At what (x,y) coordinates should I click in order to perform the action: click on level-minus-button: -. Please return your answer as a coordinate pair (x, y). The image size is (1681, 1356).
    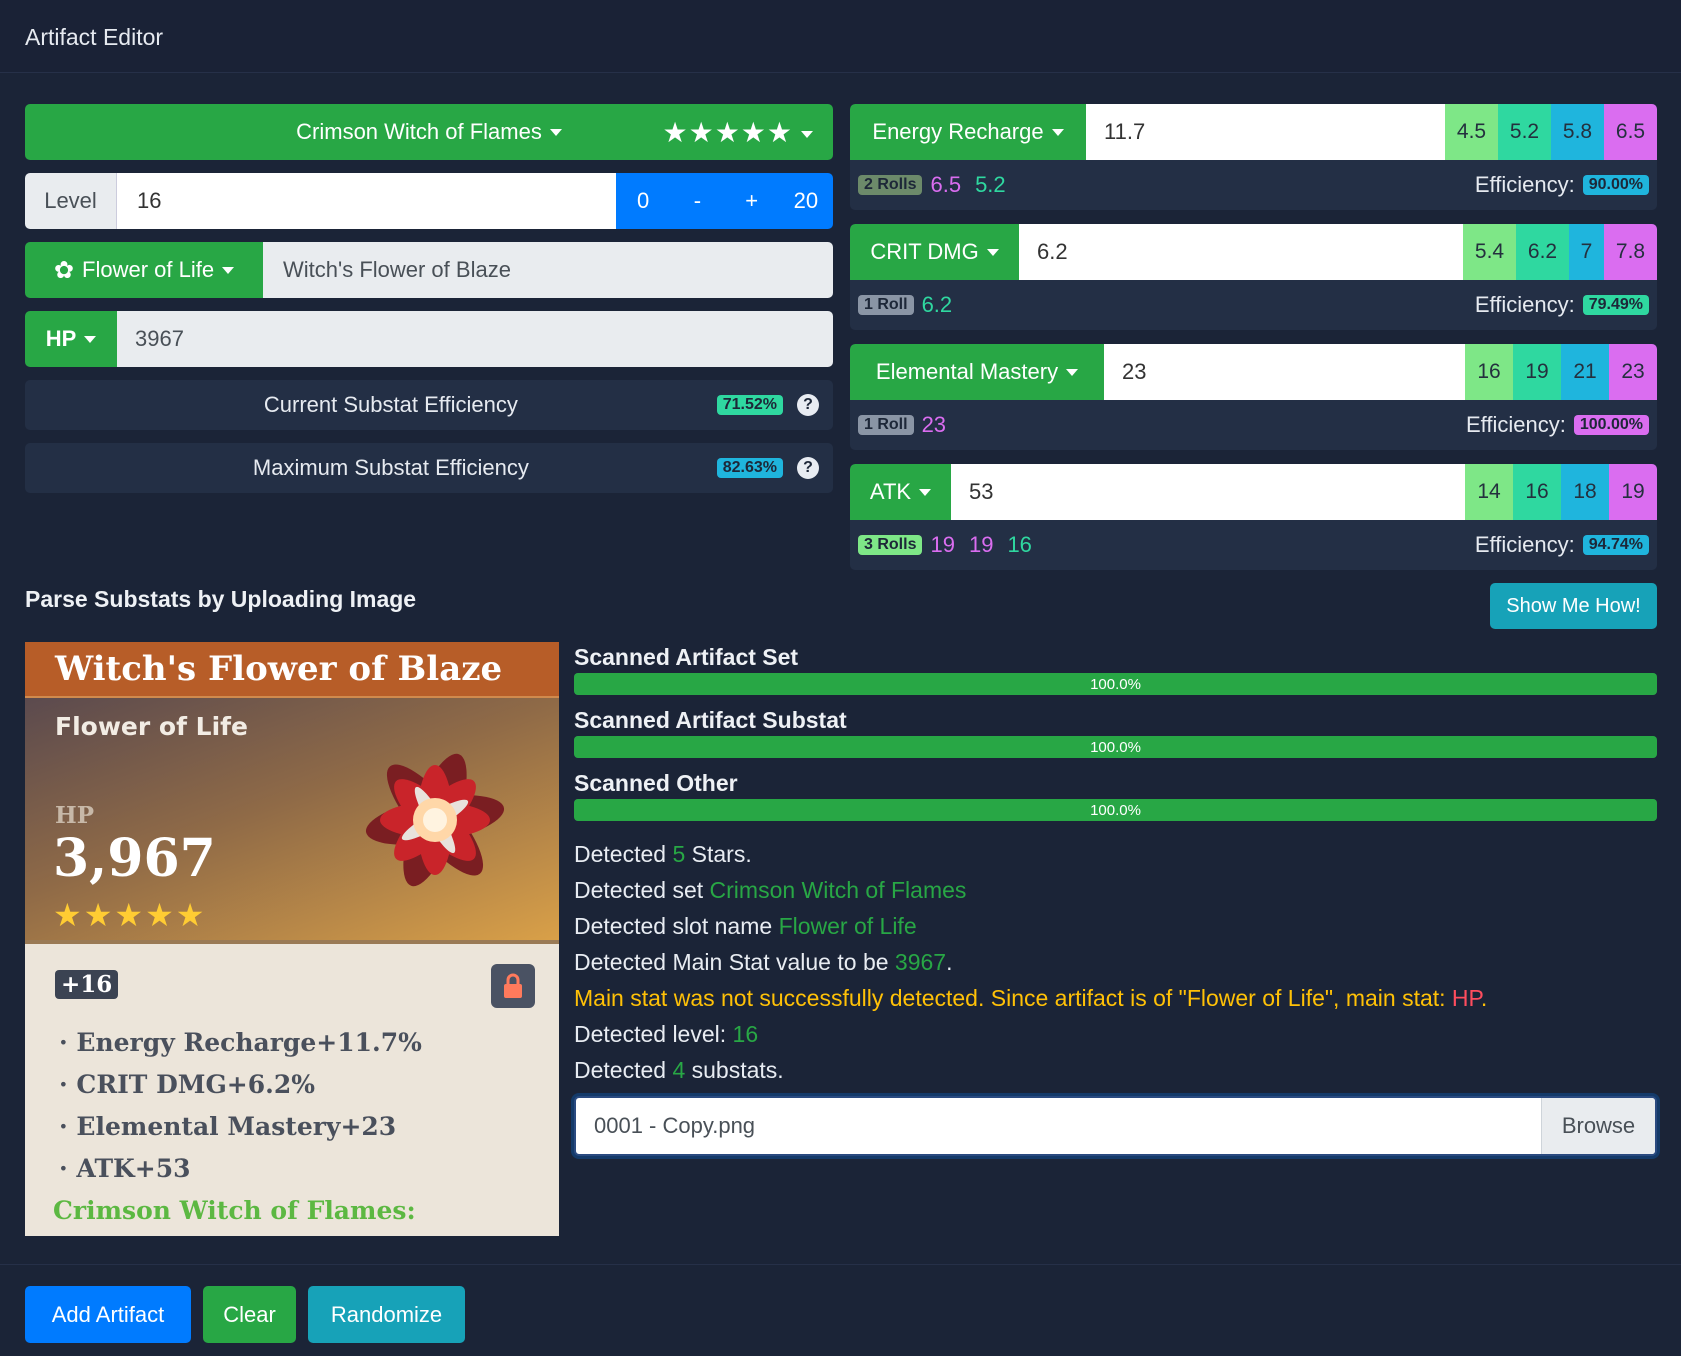
    Looking at the image, I should click on (697, 201).